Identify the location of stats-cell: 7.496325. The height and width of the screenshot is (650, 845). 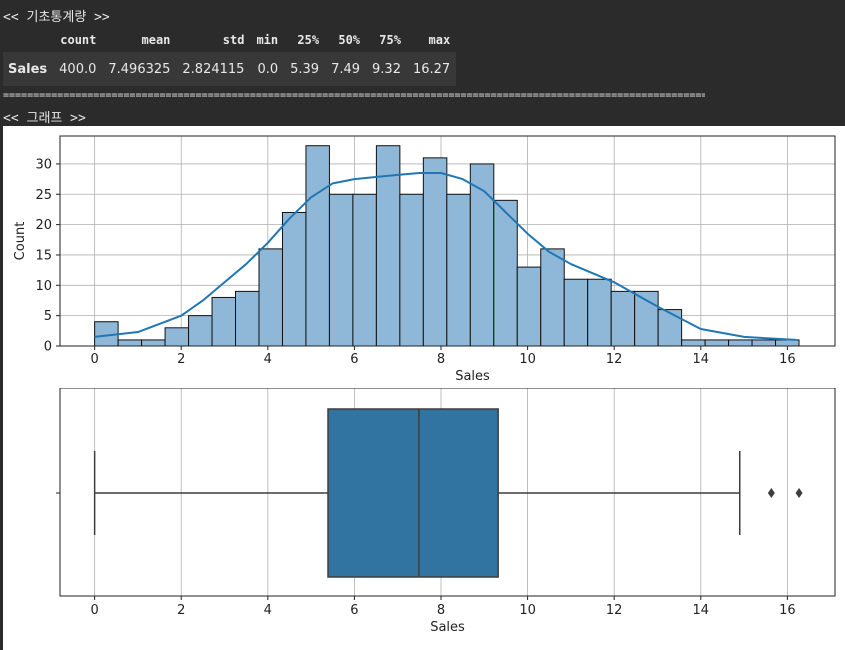
(139, 69).